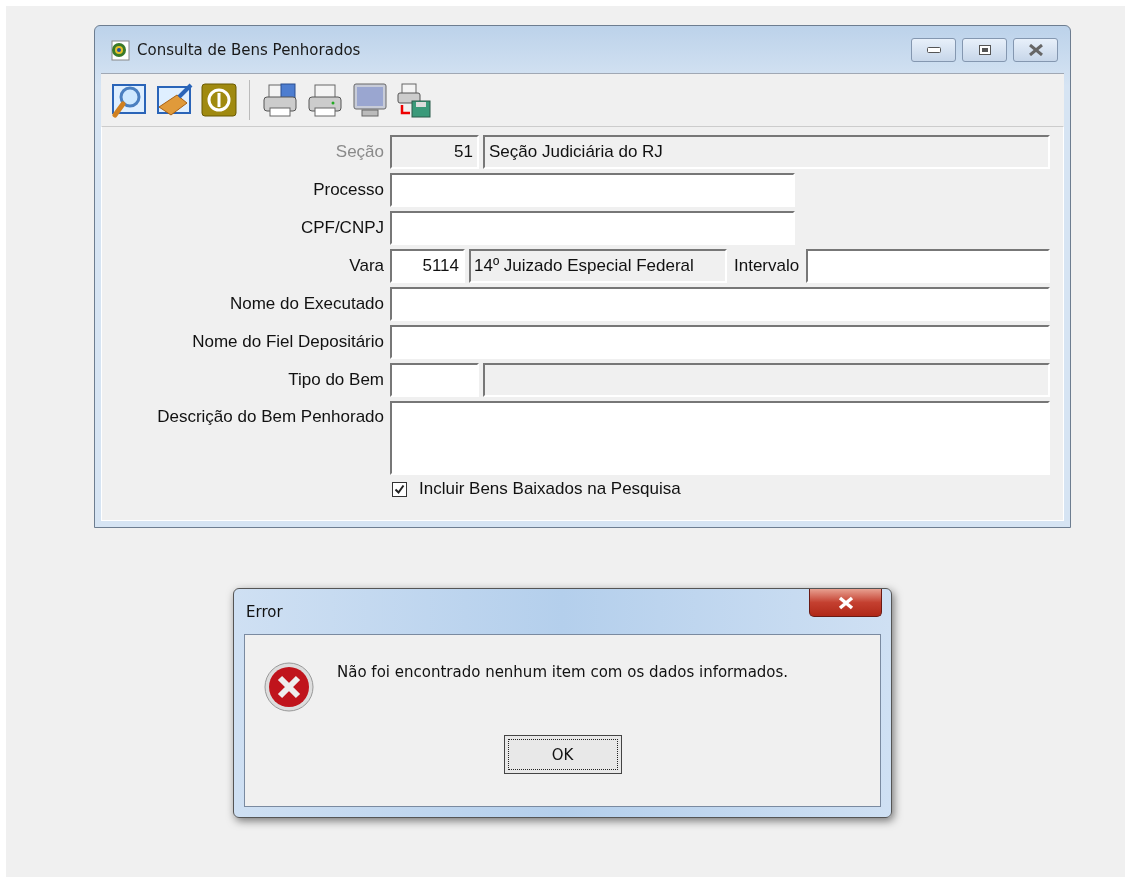  What do you see at coordinates (720, 438) in the screenshot?
I see `text-area` at bounding box center [720, 438].